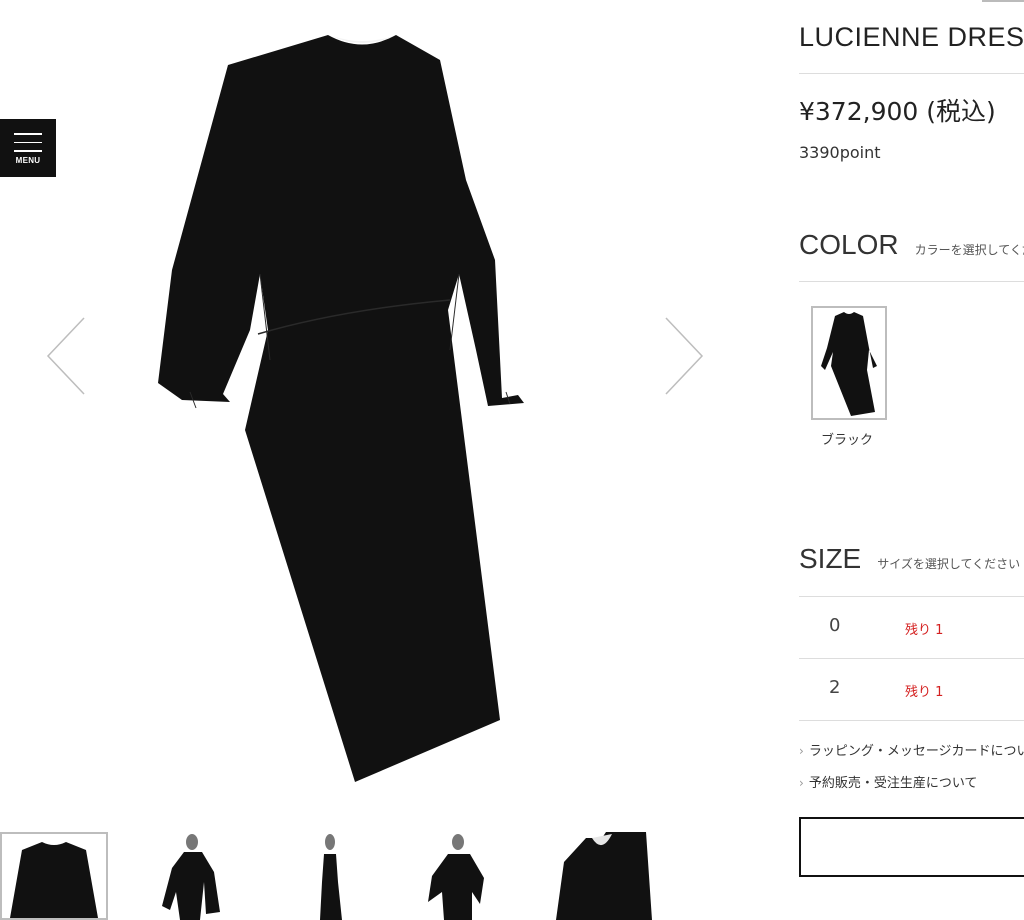 This screenshot has width=1024, height=920. What do you see at coordinates (835, 687) in the screenshot?
I see `size-value: 2` at bounding box center [835, 687].